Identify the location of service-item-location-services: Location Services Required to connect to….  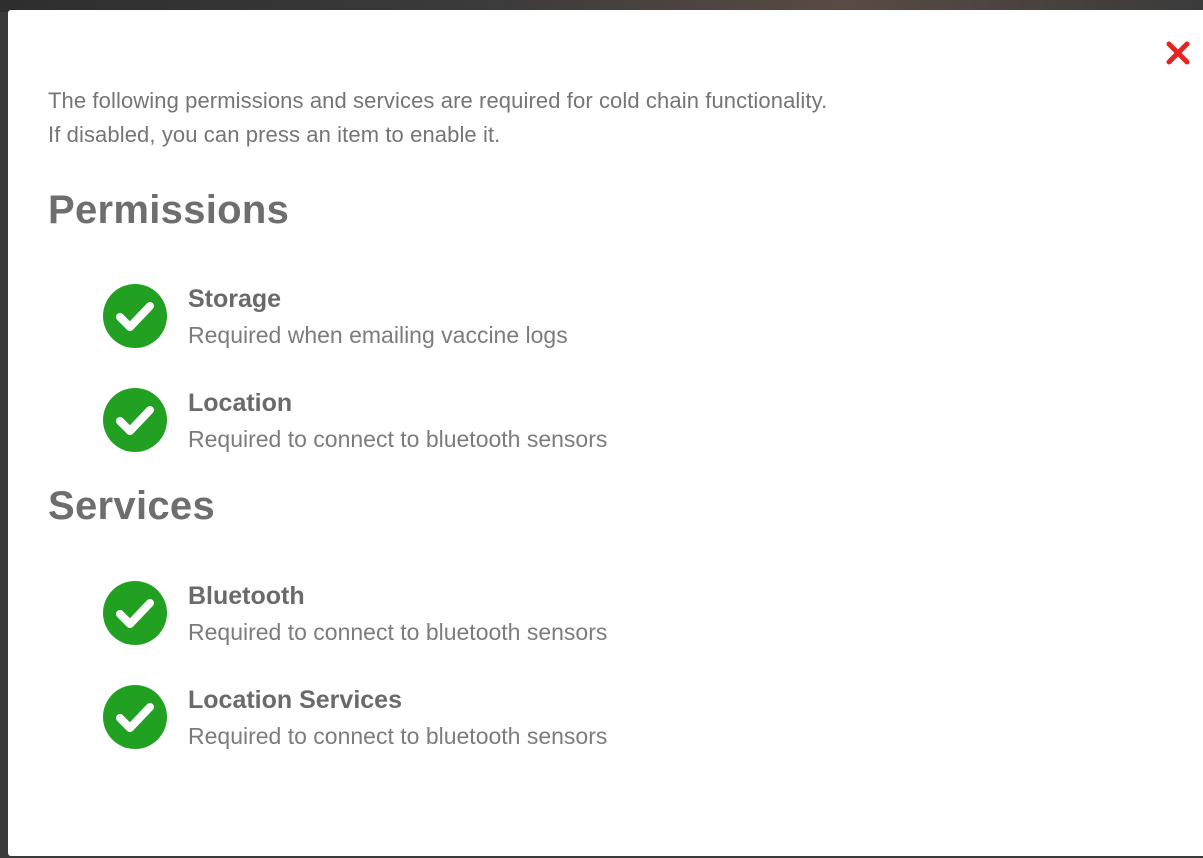
(453, 723).